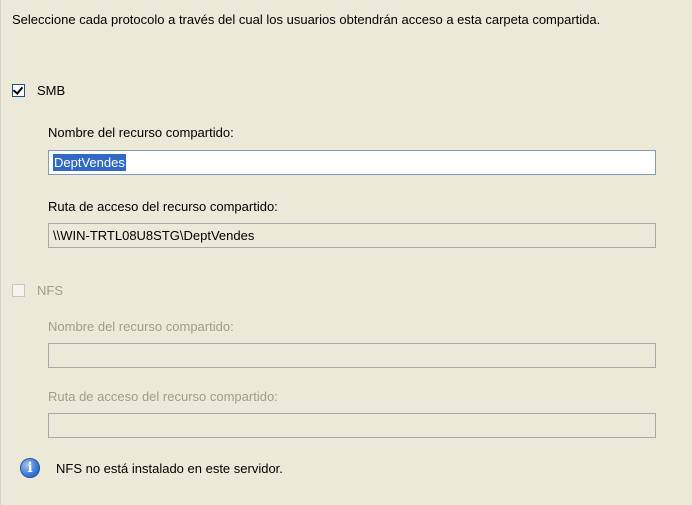 This screenshot has width=692, height=505. Describe the element at coordinates (18, 90) in the screenshot. I see `smb-checkbox` at that location.